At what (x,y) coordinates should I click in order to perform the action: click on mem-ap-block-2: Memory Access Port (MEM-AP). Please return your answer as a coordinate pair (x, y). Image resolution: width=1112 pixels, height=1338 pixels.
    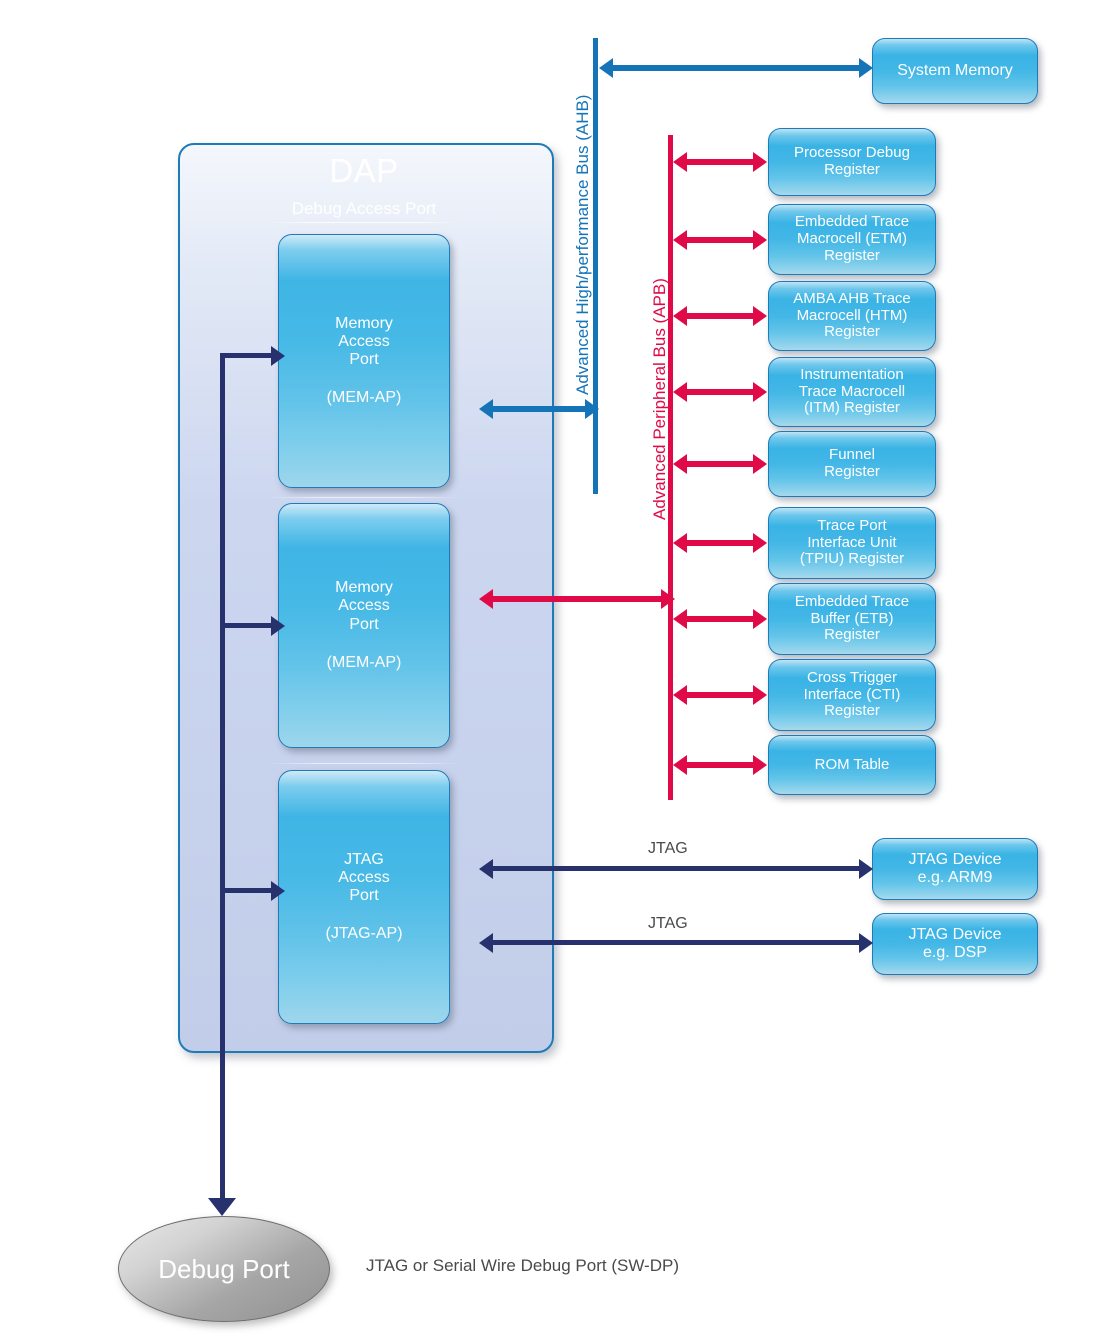
    Looking at the image, I should click on (364, 625).